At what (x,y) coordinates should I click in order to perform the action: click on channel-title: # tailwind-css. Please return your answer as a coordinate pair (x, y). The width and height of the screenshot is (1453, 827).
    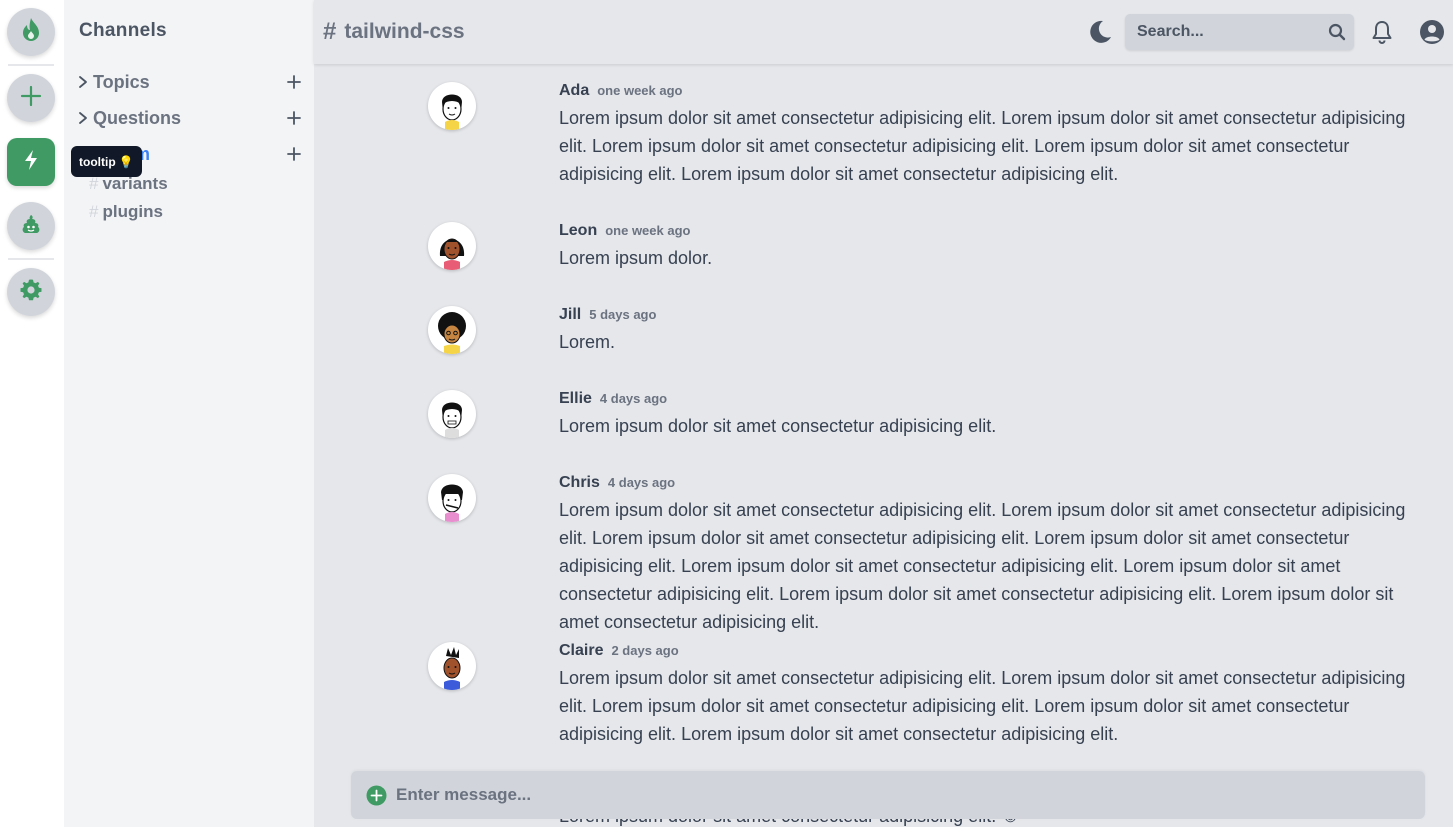
    Looking at the image, I should click on (394, 32).